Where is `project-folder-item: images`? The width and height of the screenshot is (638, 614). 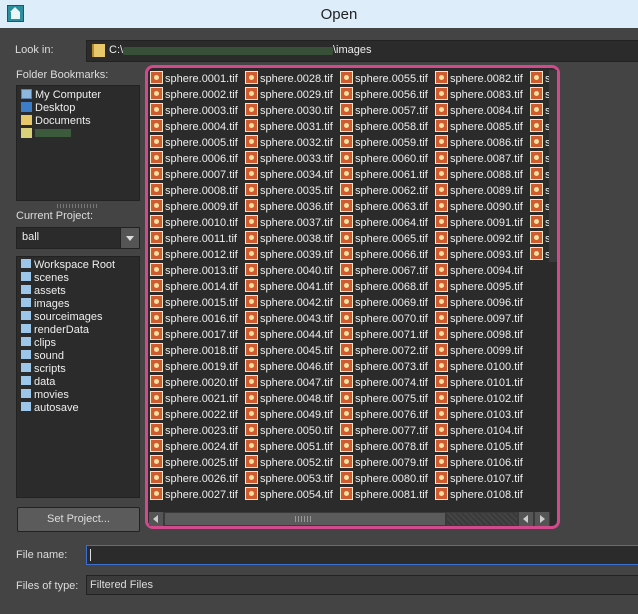
project-folder-item: images is located at coordinates (45, 304).